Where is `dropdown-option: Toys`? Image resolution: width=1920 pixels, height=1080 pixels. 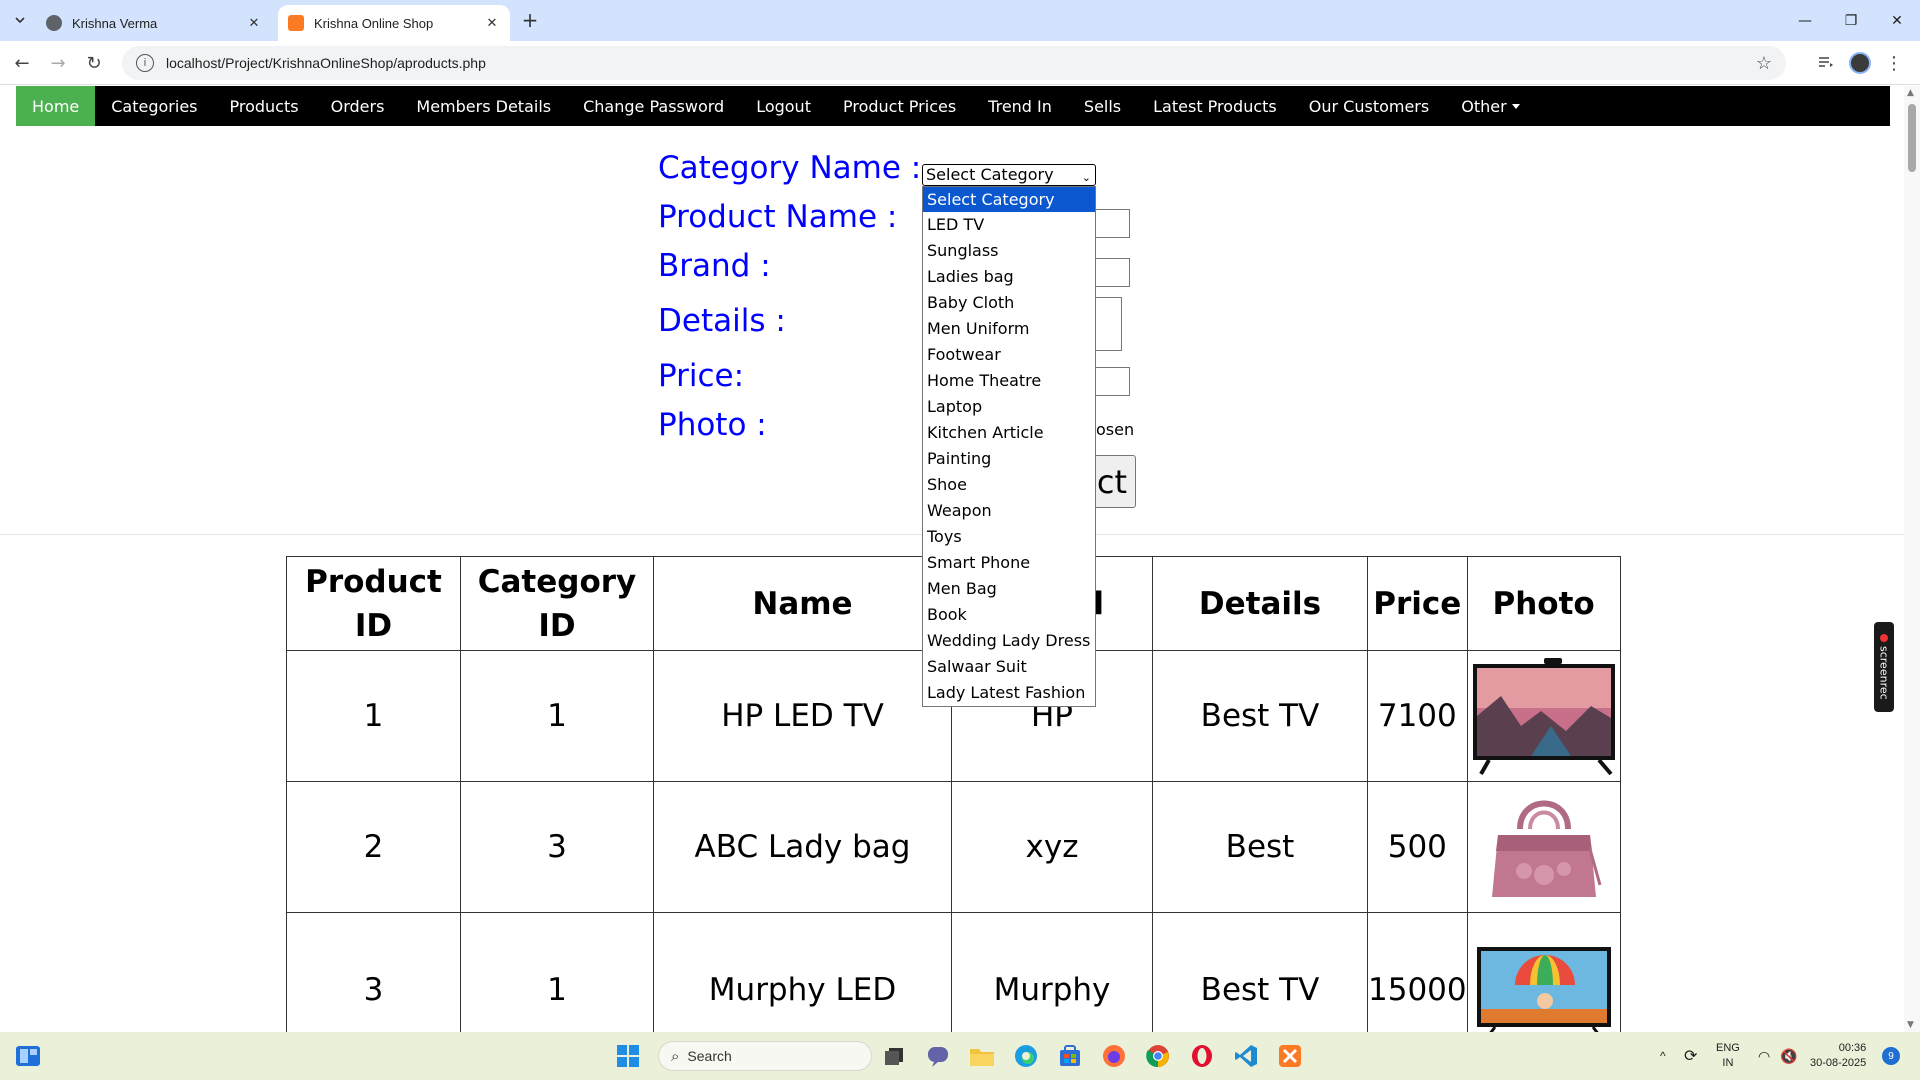 dropdown-option: Toys is located at coordinates (1009, 537).